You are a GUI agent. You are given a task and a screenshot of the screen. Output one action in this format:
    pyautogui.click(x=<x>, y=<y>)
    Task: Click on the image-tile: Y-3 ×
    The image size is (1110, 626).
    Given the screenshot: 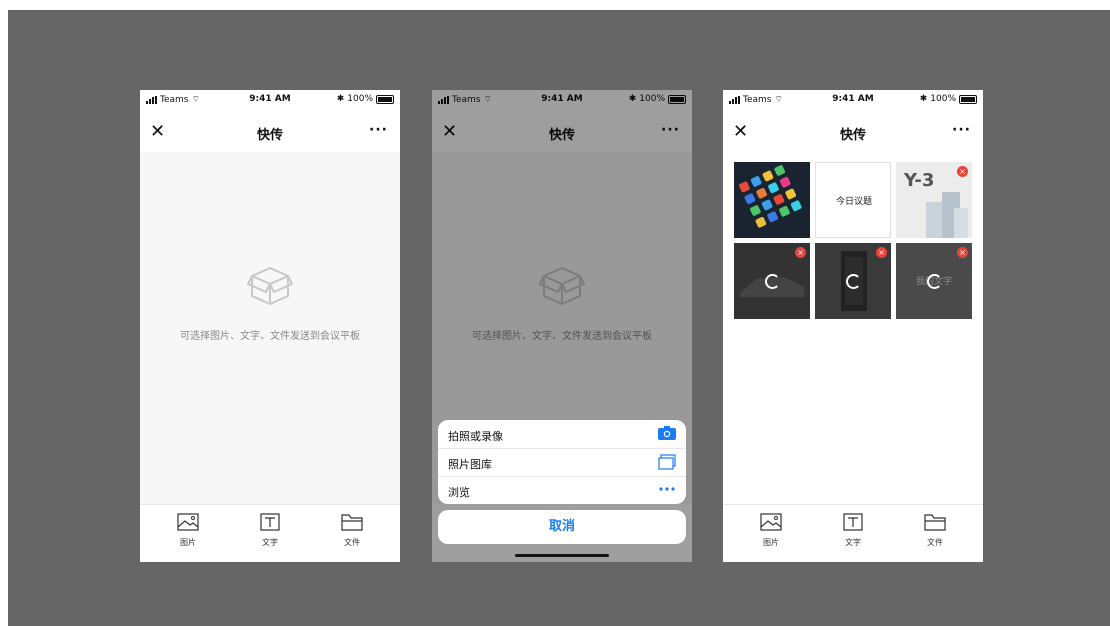 What is the action you would take?
    pyautogui.click(x=934, y=200)
    